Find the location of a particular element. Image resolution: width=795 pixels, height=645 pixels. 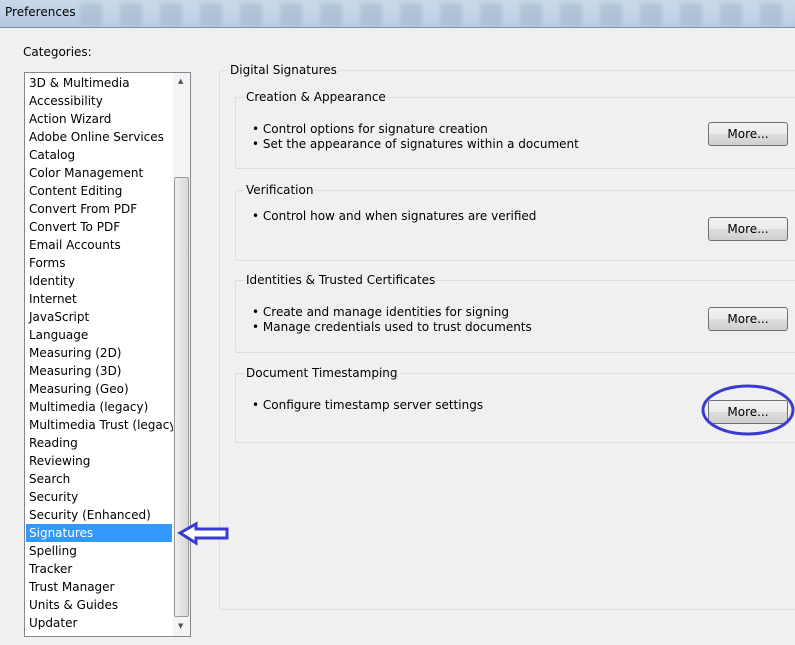

ellipse-annotation is located at coordinates (748, 410).